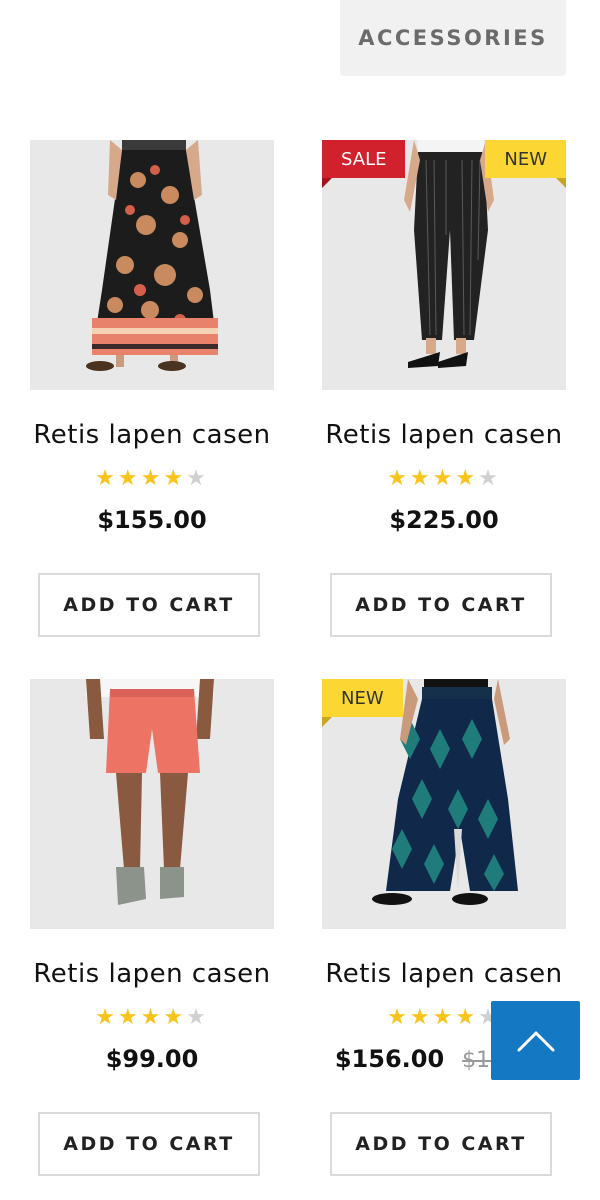 This screenshot has width=600, height=1200. I want to click on sale-badge: SALE, so click(364, 164).